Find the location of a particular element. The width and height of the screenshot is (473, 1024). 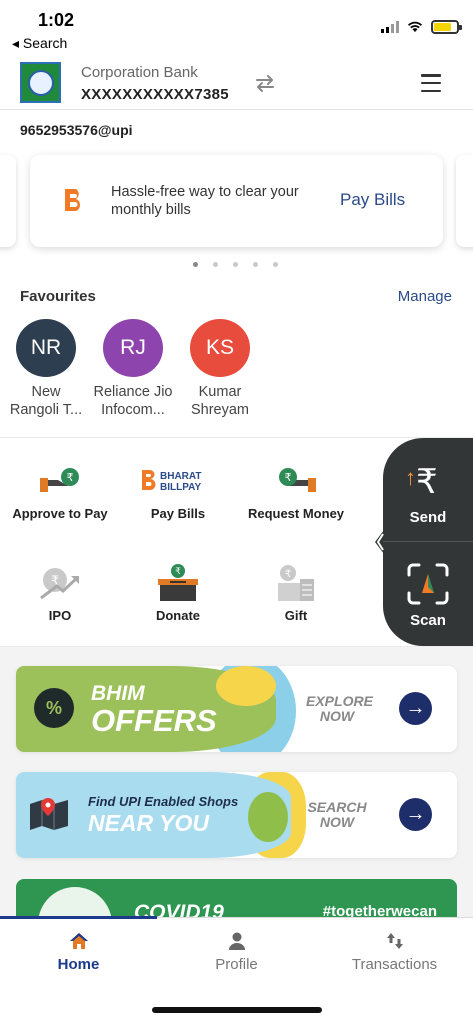

map-pin-icon is located at coordinates (49, 814).